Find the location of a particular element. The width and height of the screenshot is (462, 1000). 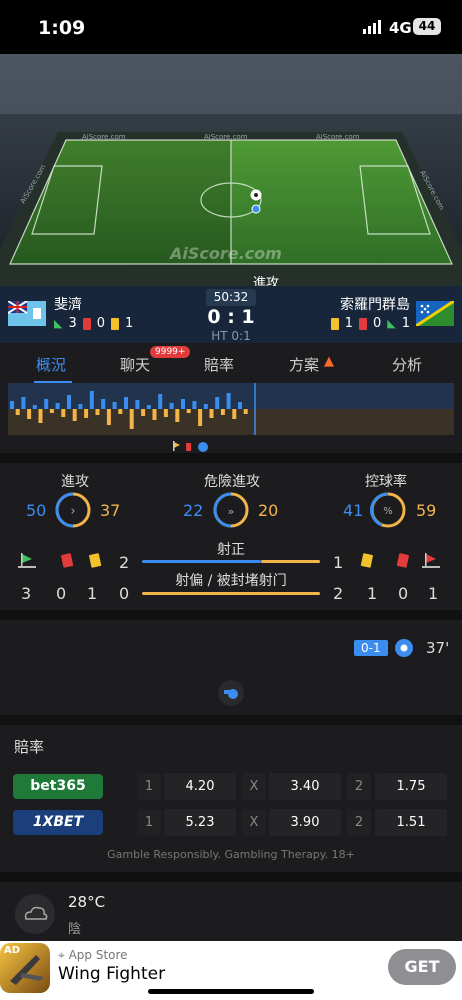

tab-tips: 方案 is located at coordinates (304, 364).